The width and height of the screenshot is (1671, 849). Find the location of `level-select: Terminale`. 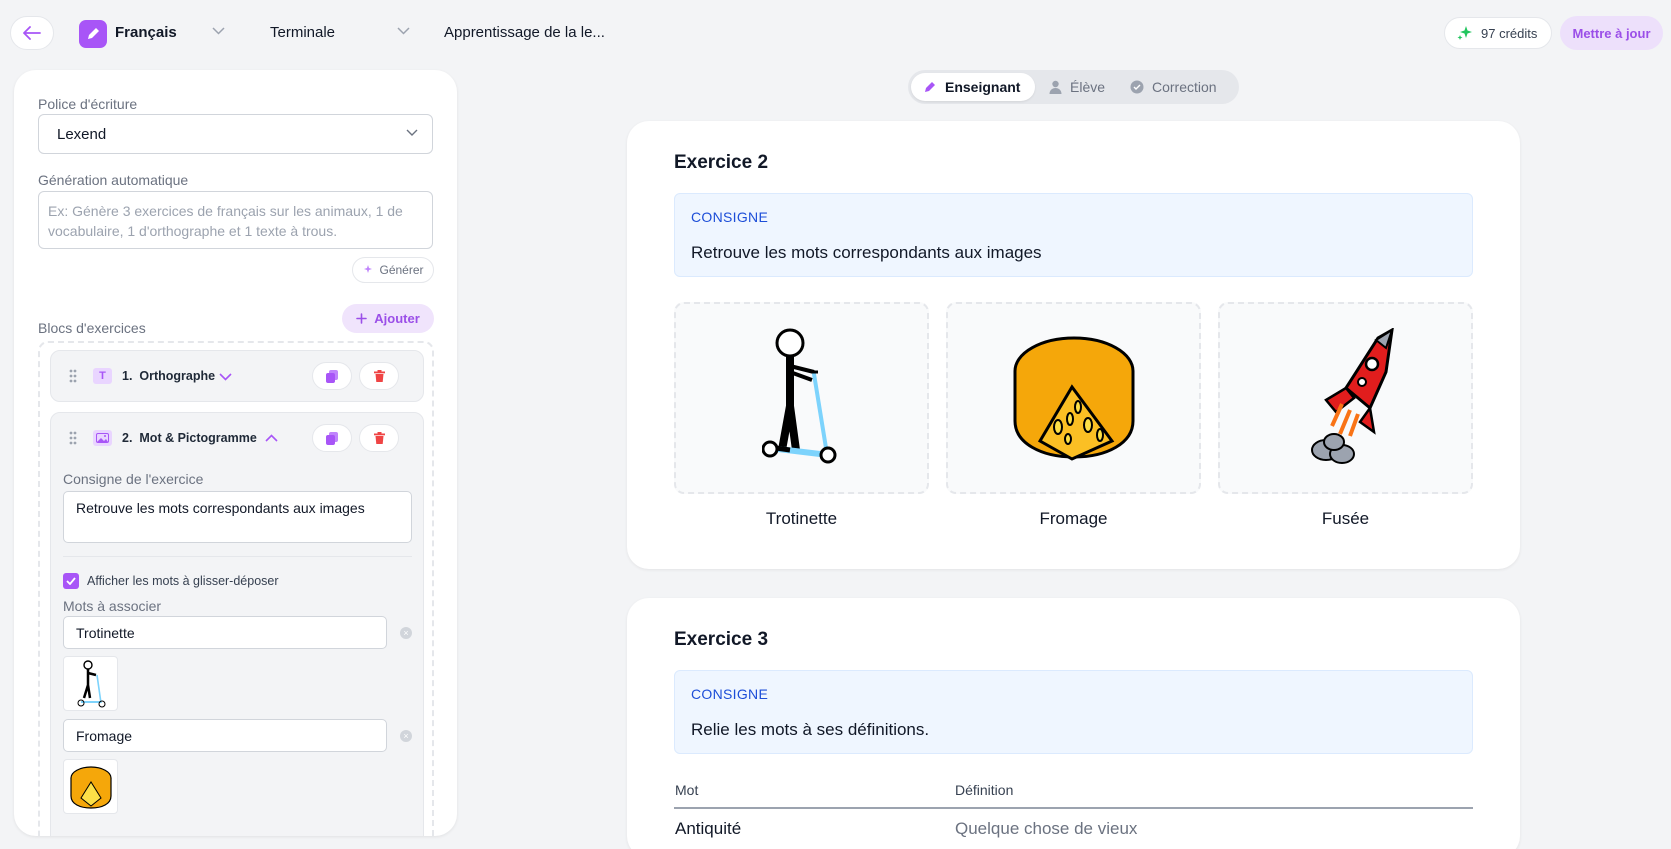

level-select: Terminale is located at coordinates (302, 32).